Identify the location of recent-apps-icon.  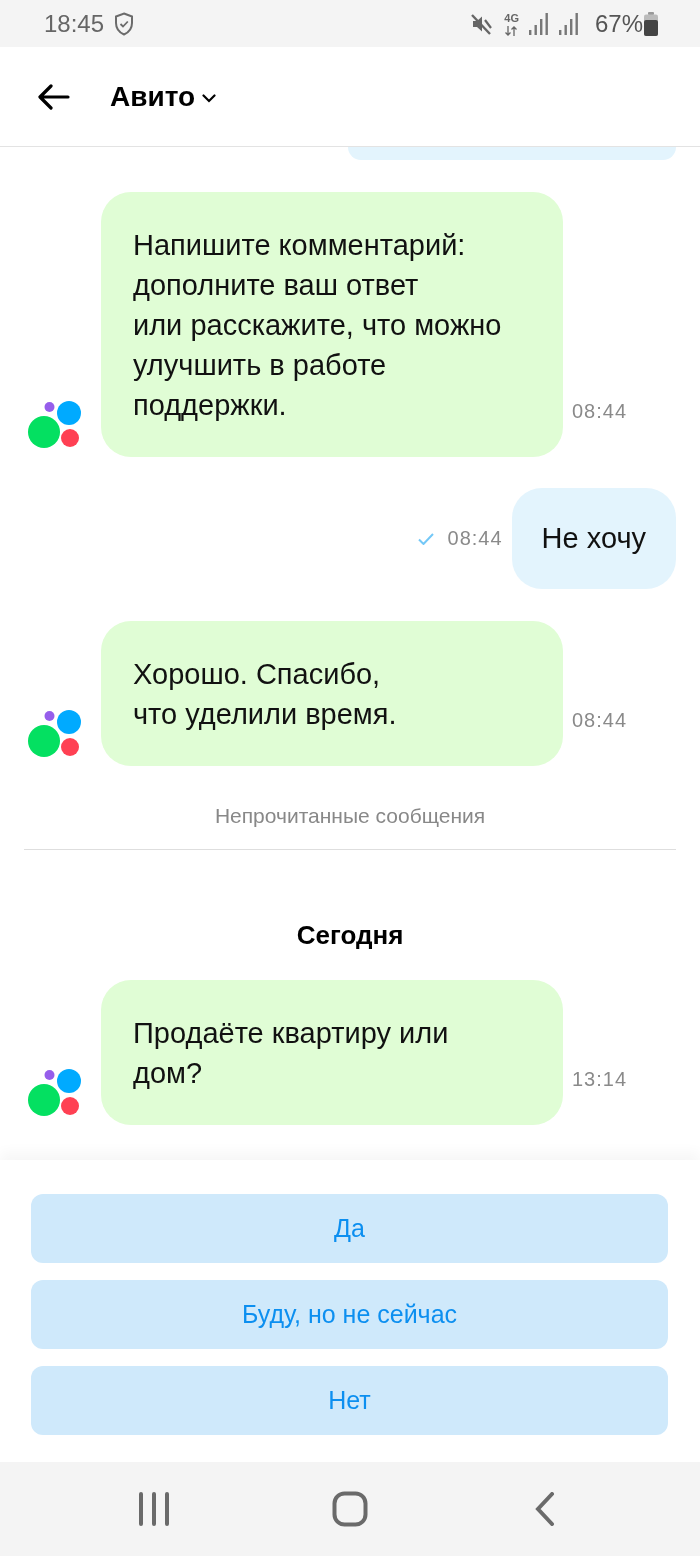
(154, 1509).